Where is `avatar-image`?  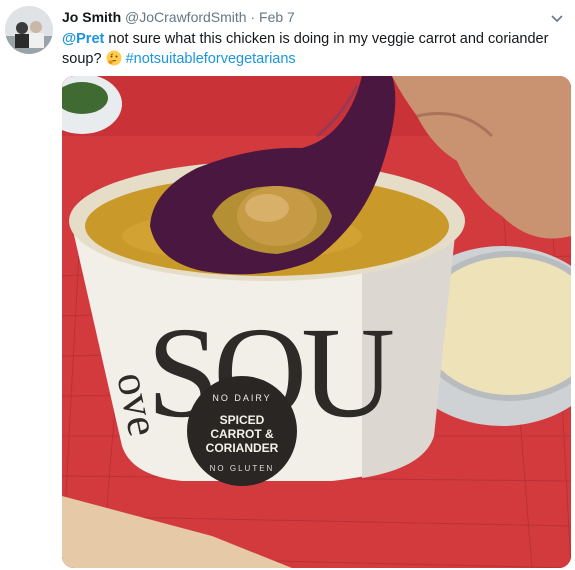 avatar-image is located at coordinates (29, 30).